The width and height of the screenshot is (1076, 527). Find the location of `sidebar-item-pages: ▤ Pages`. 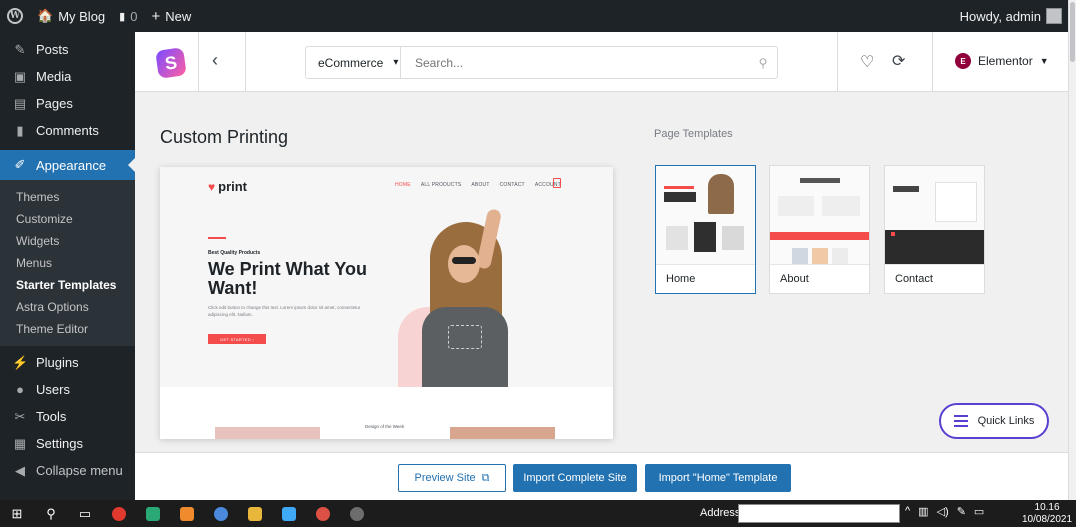

sidebar-item-pages: ▤ Pages is located at coordinates (67, 103).